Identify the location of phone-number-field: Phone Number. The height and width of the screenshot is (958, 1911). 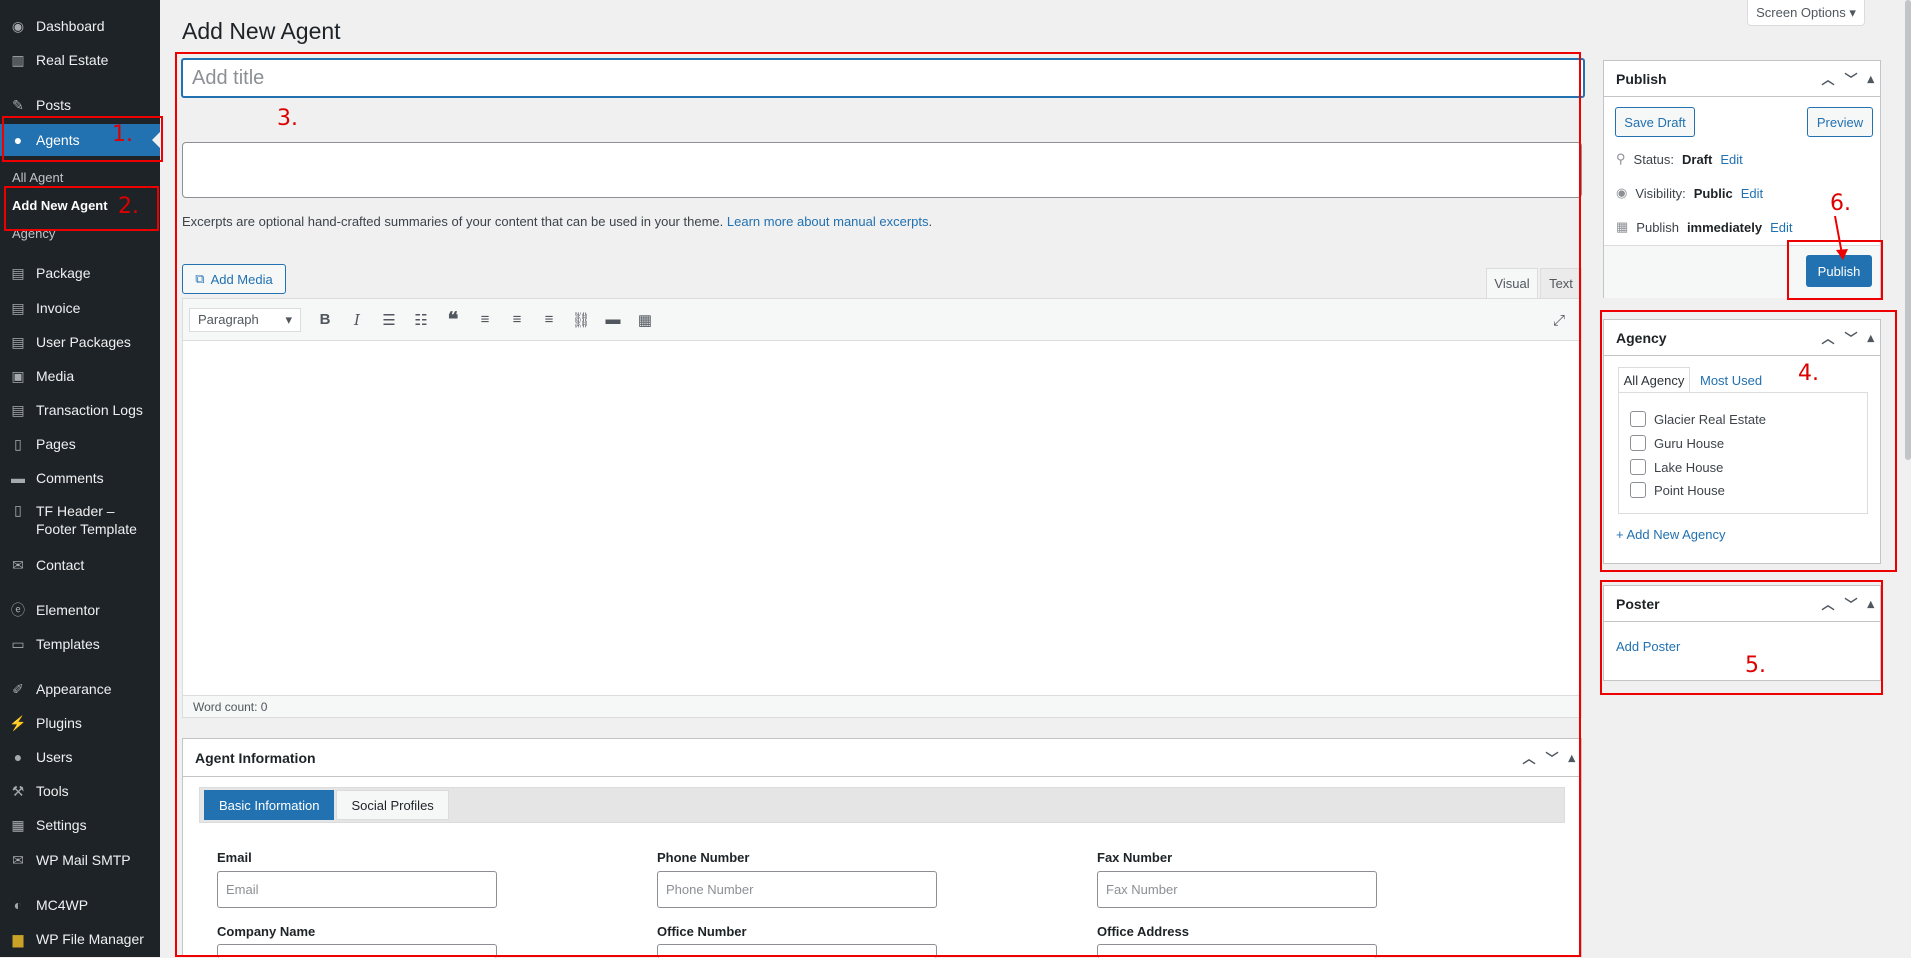
(797, 889).